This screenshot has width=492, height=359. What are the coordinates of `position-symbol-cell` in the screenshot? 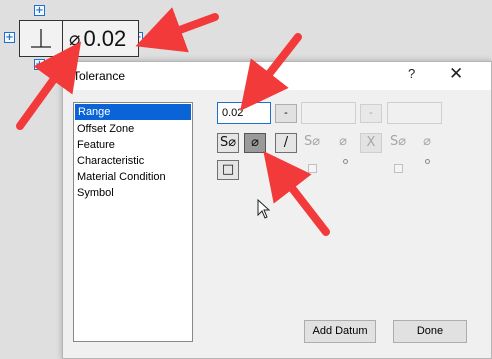 It's located at (41, 38).